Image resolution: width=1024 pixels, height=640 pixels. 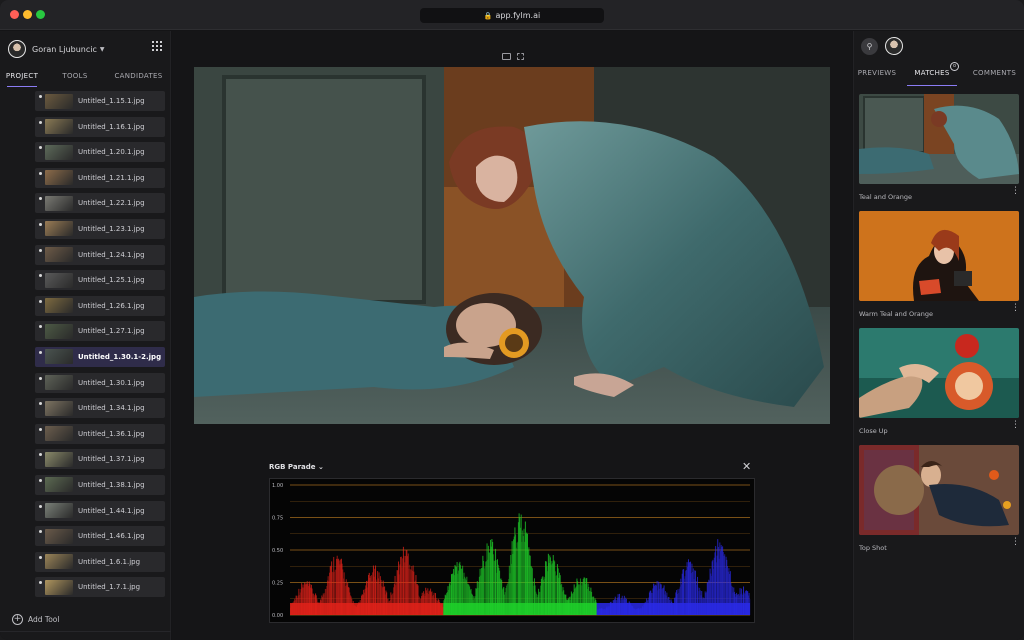 What do you see at coordinates (367, 609) in the screenshot?
I see `scope-trace-base` at bounding box center [367, 609].